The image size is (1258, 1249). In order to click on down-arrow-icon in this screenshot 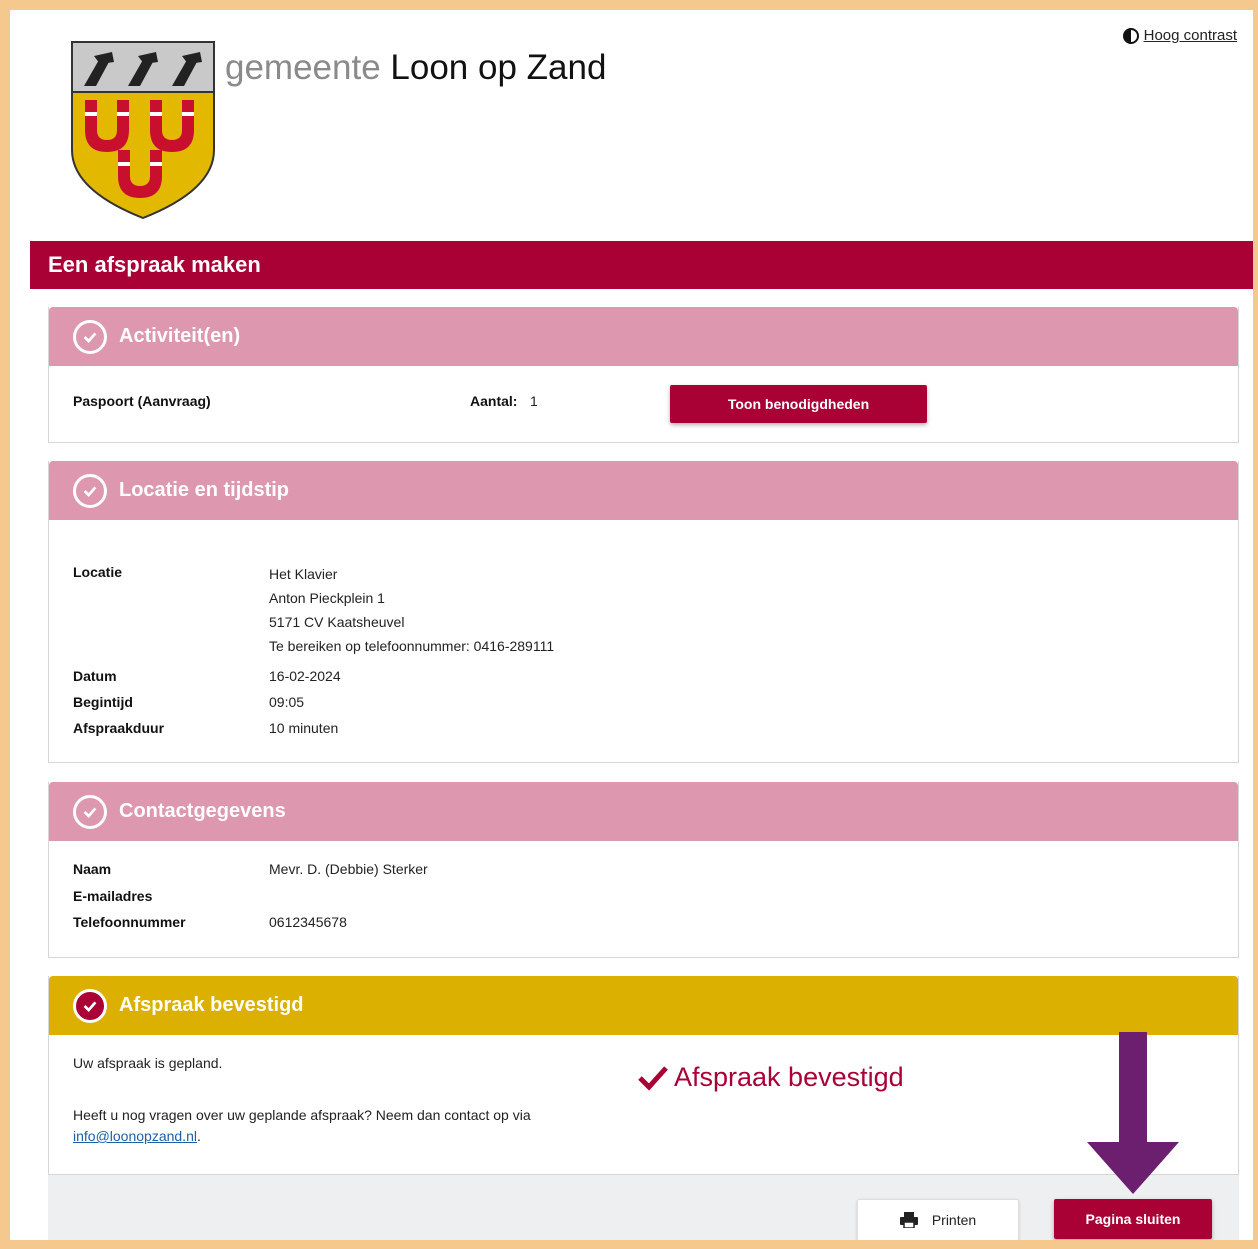, I will do `click(1133, 1113)`.